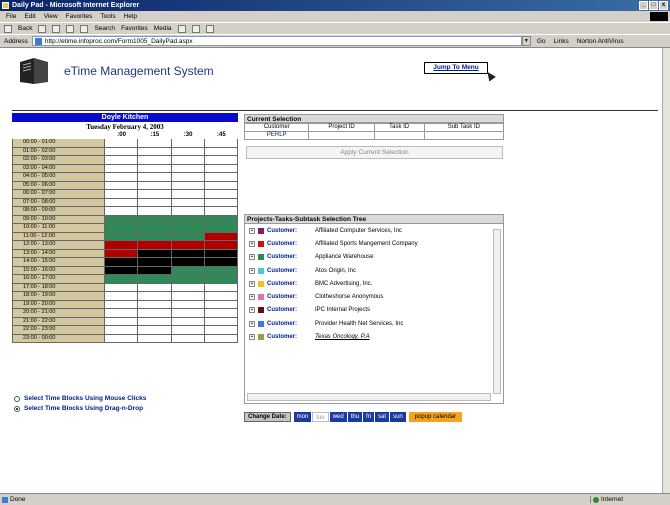  What do you see at coordinates (42, 28) in the screenshot?
I see `forward-arrow-icon` at bounding box center [42, 28].